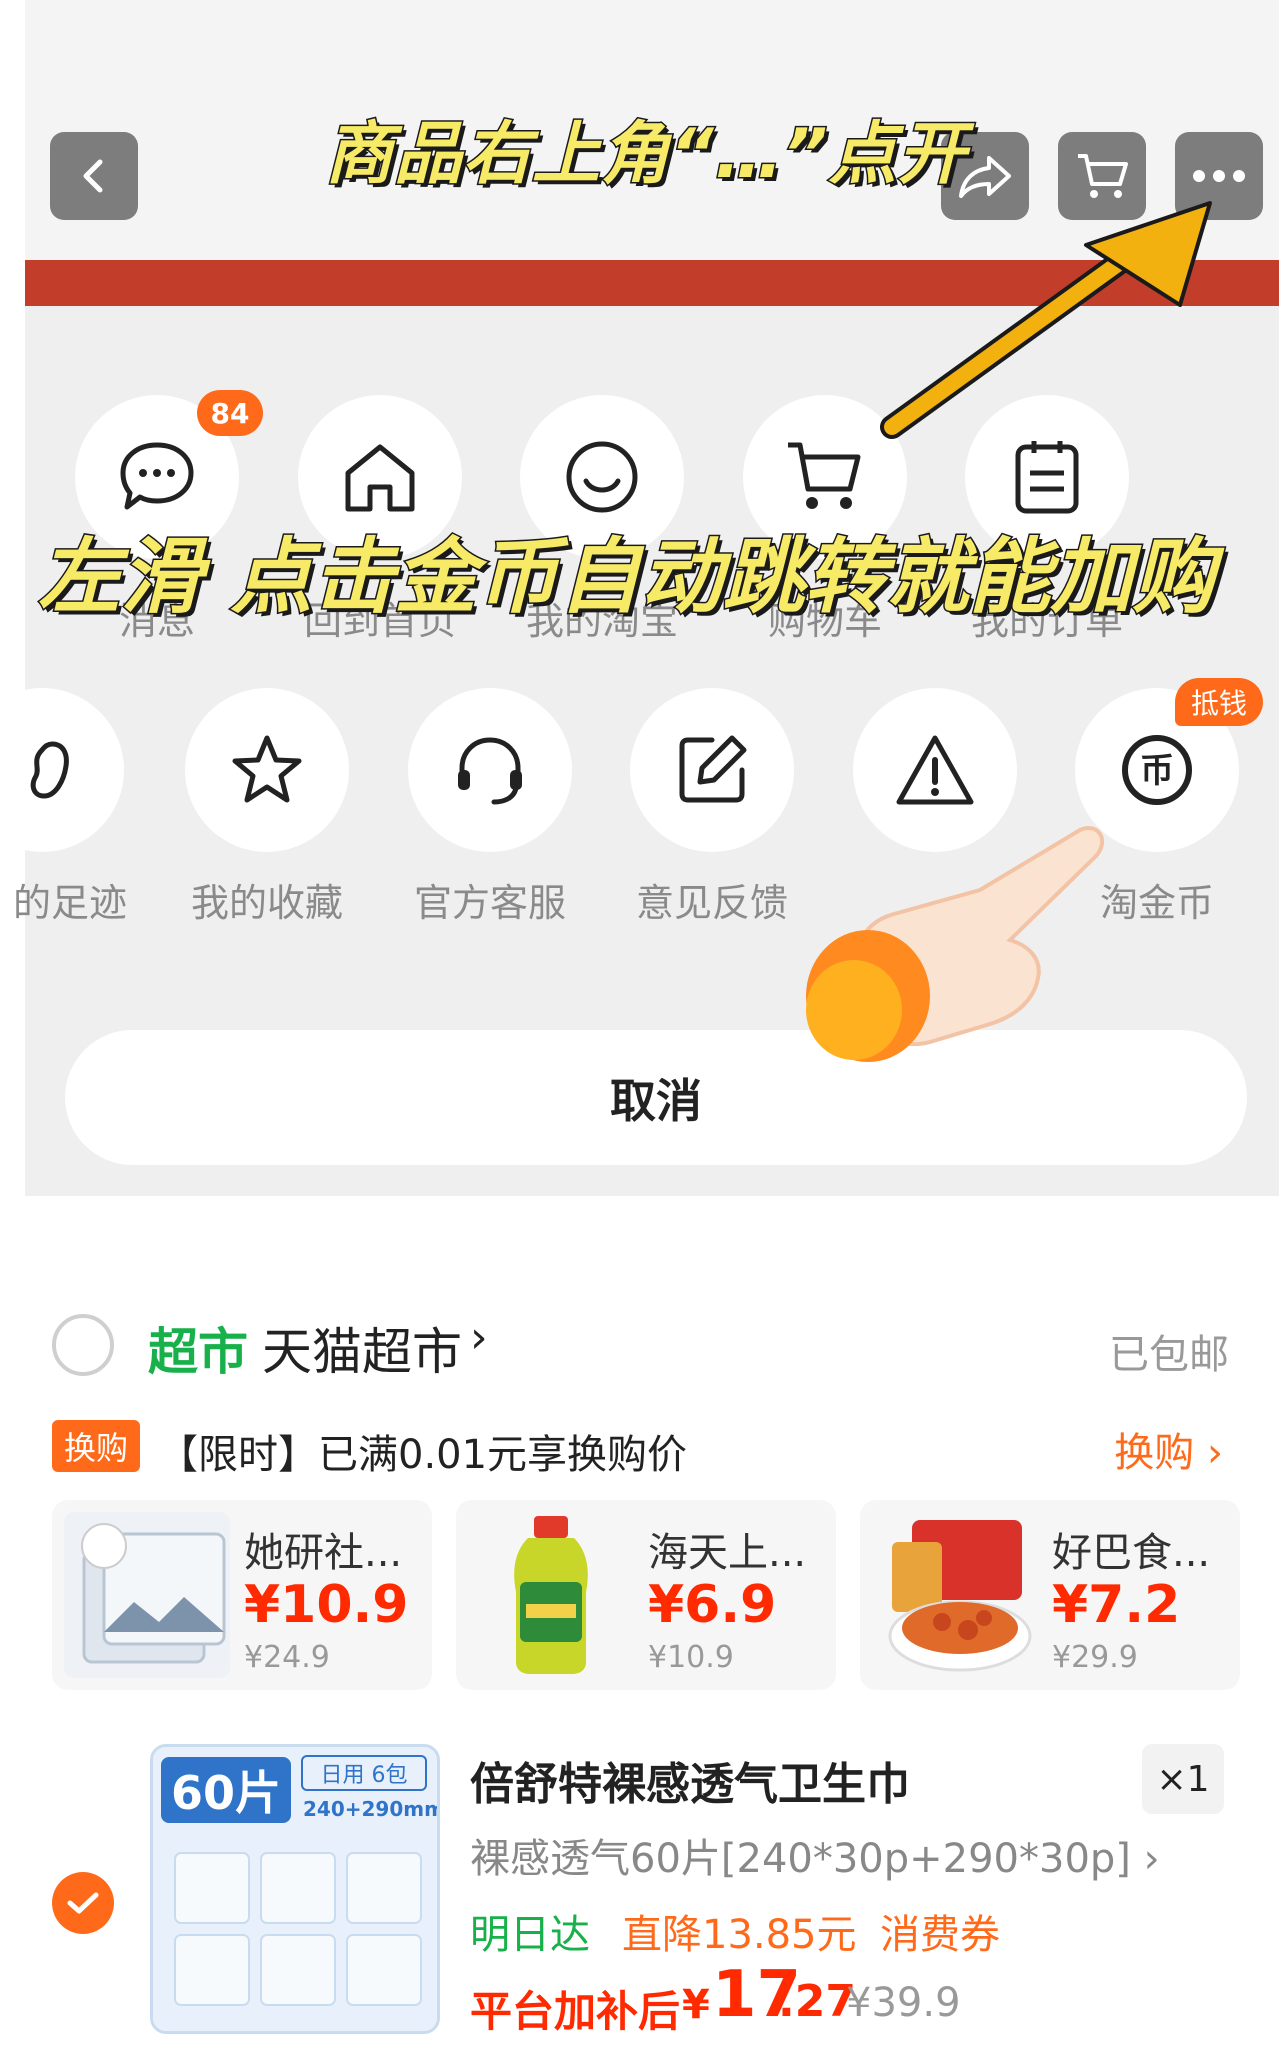  Describe the element at coordinates (690, 1780) in the screenshot. I see `item-title: 倍舒特裸感透气卫生巾` at that location.